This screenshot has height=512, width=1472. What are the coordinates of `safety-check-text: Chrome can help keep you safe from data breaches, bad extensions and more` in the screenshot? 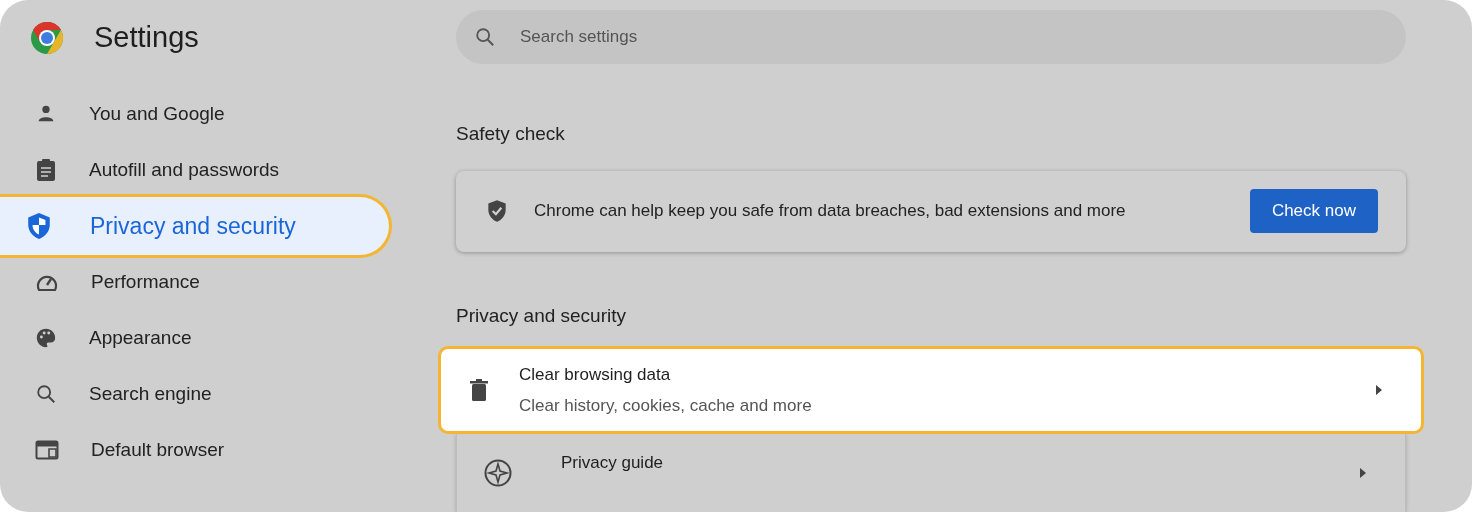 It's located at (830, 211).